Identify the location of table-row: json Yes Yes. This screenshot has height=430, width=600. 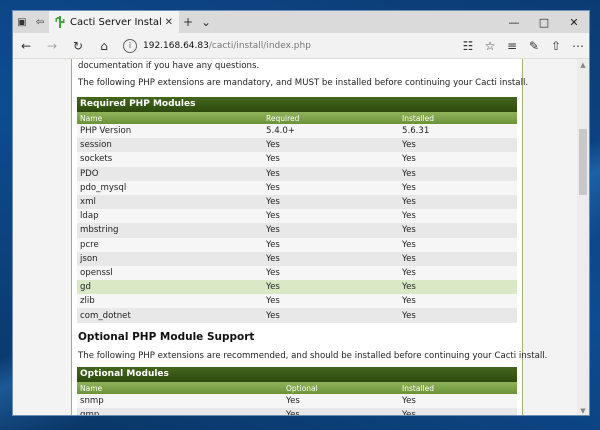
(297, 258).